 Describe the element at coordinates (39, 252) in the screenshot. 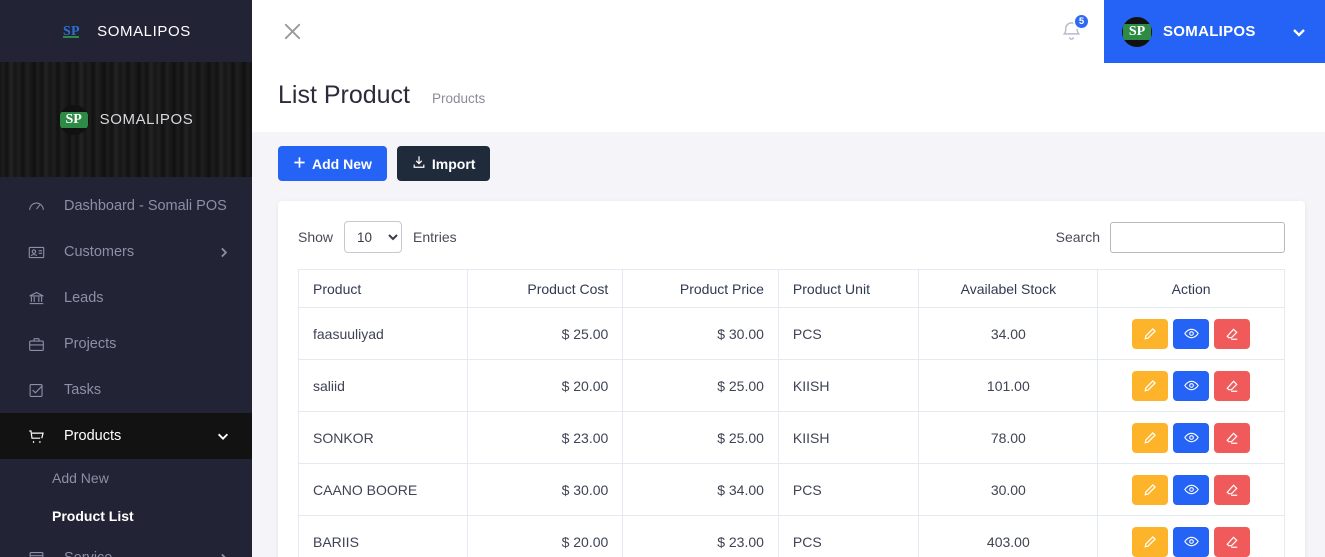

I see `contact-card-icon` at that location.